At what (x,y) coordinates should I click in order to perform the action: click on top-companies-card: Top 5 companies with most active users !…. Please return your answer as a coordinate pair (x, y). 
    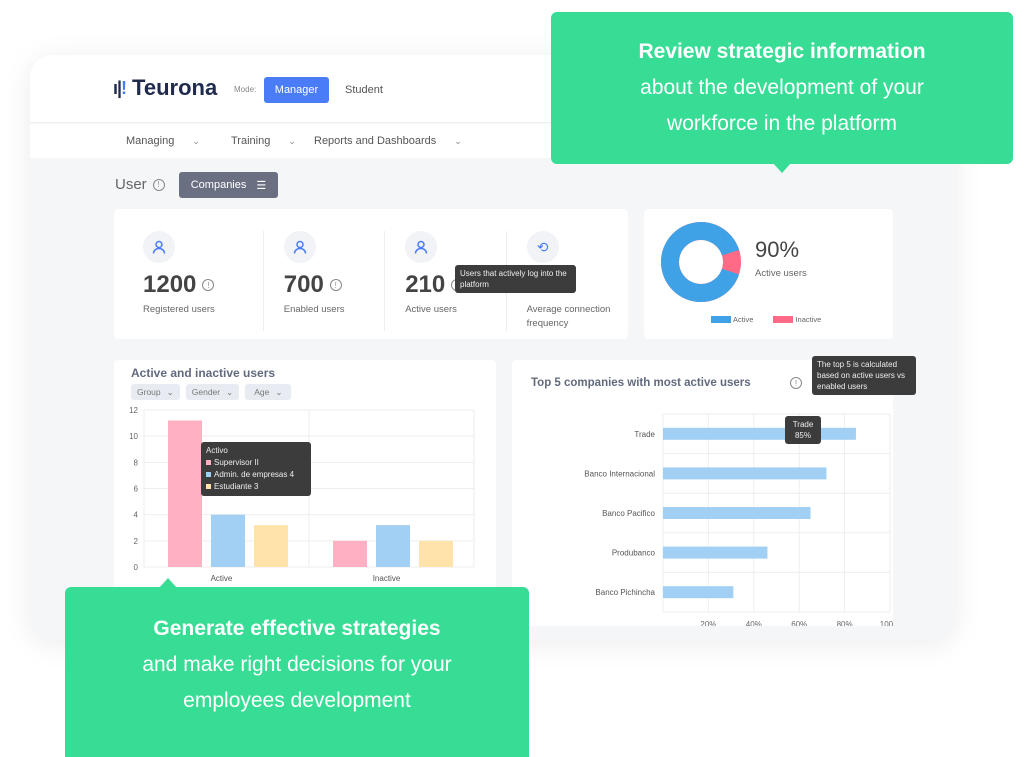
    Looking at the image, I should click on (702, 493).